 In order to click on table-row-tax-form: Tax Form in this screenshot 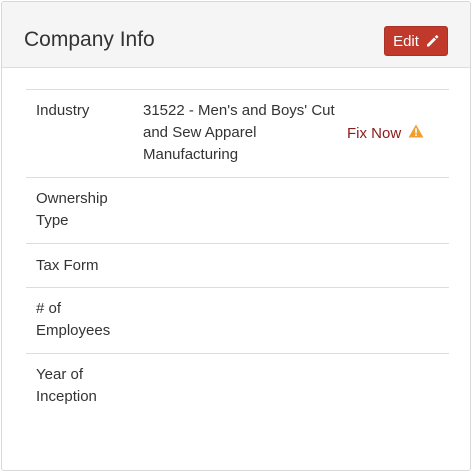, I will do `click(237, 266)`.